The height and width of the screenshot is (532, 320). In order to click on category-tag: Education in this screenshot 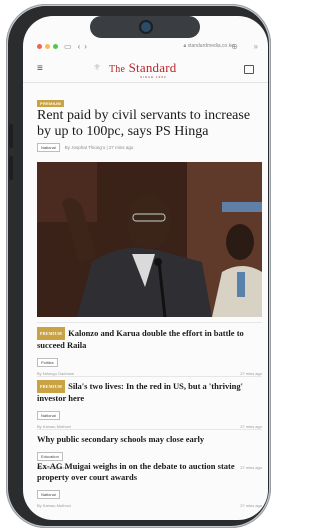, I will do `click(50, 456)`.